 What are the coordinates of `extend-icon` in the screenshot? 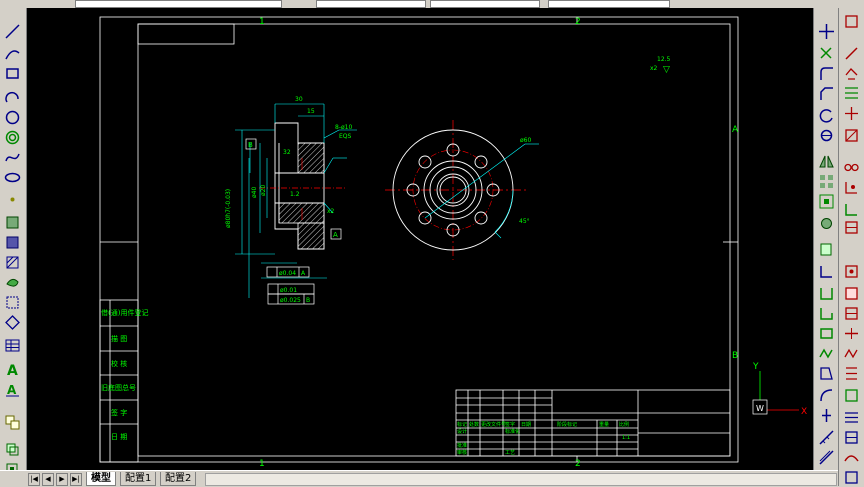 It's located at (826, 313).